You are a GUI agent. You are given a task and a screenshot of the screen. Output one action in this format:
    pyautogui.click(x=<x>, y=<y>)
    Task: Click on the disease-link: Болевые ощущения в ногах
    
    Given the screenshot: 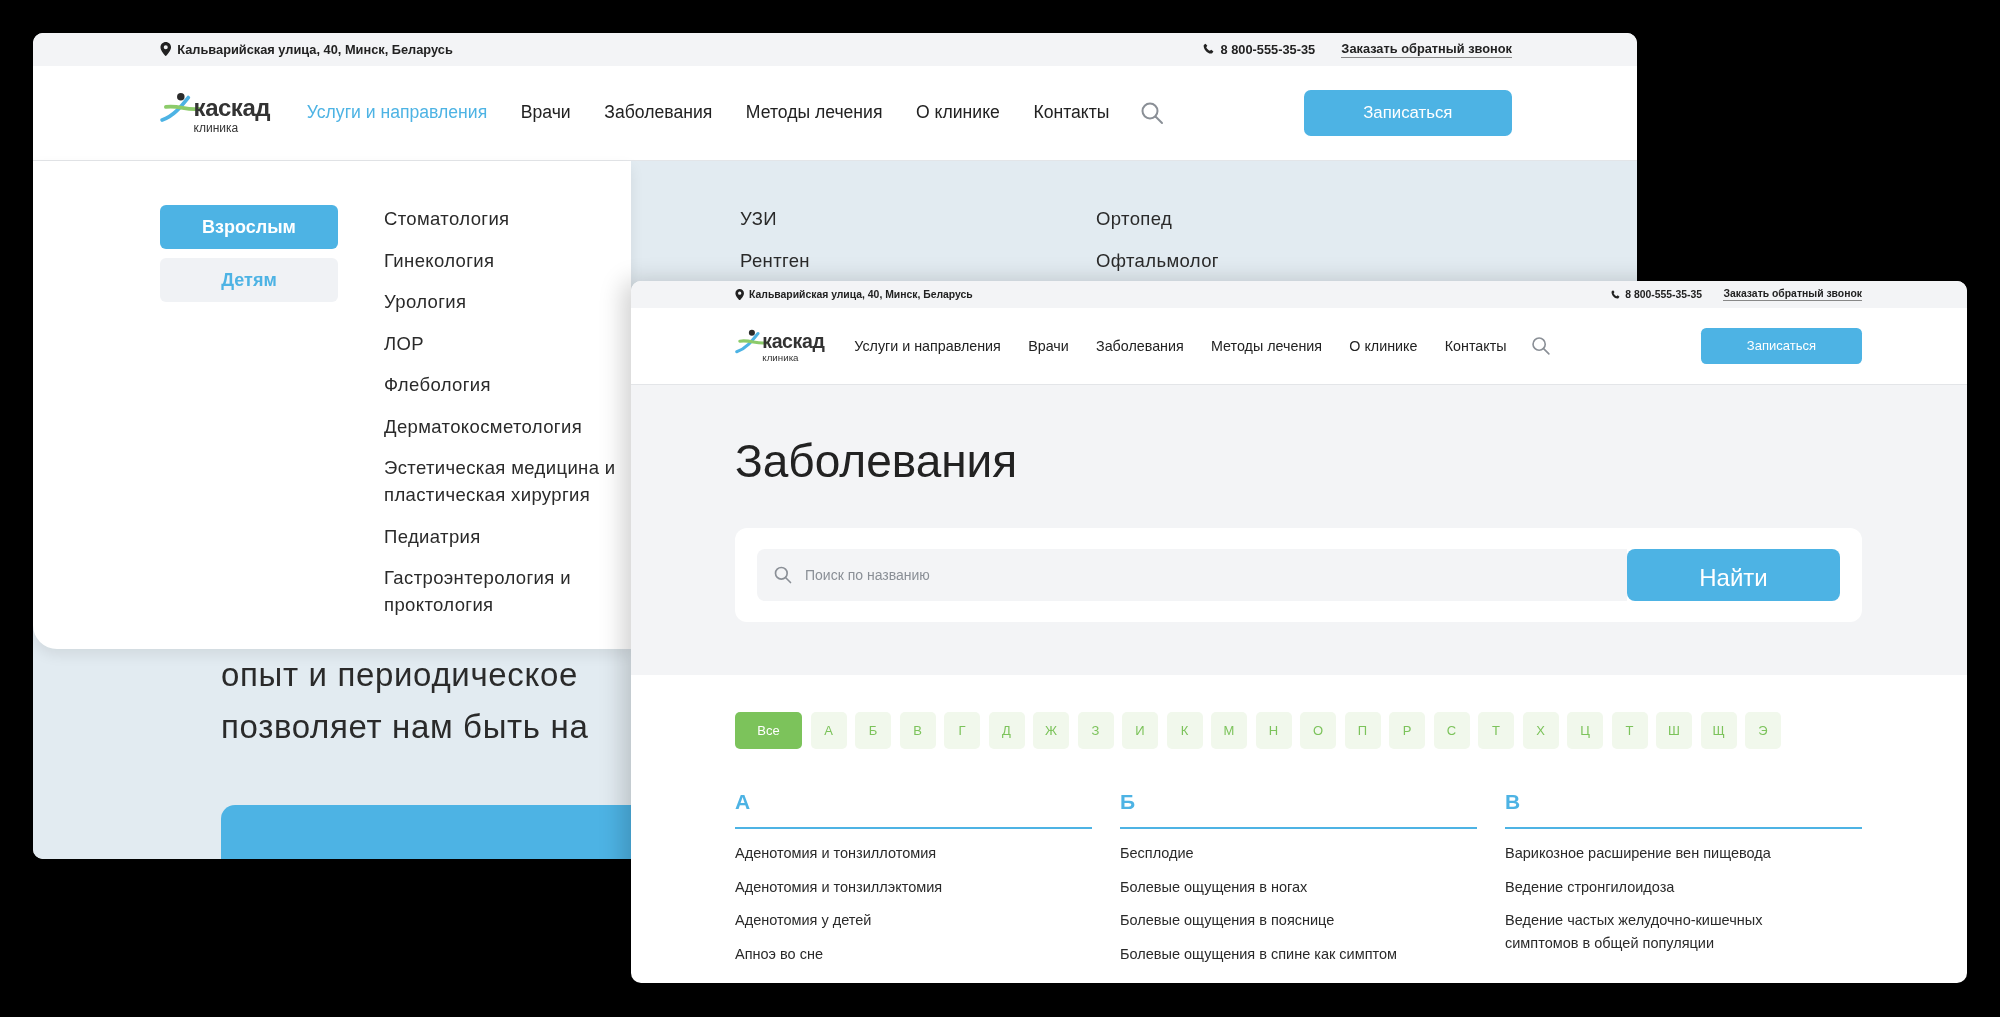 What is the action you would take?
    pyautogui.click(x=1272, y=887)
    